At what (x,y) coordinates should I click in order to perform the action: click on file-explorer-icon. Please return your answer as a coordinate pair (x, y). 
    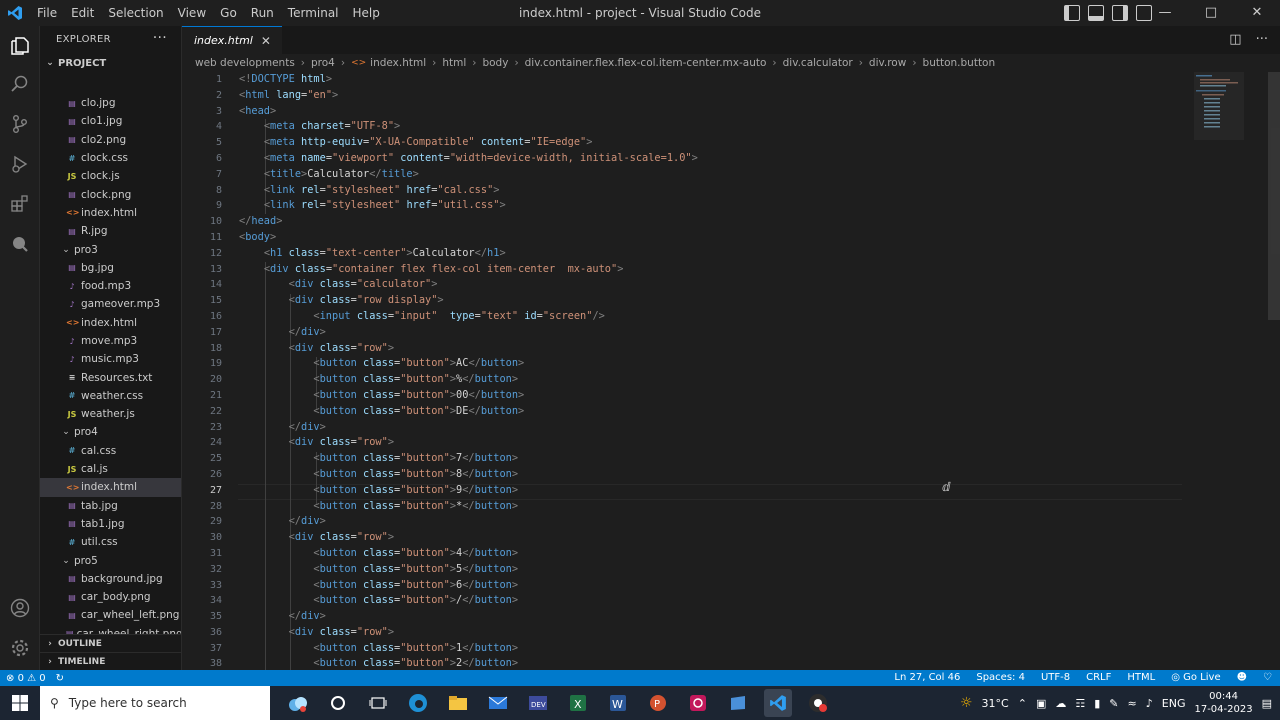
    Looking at the image, I should click on (458, 703).